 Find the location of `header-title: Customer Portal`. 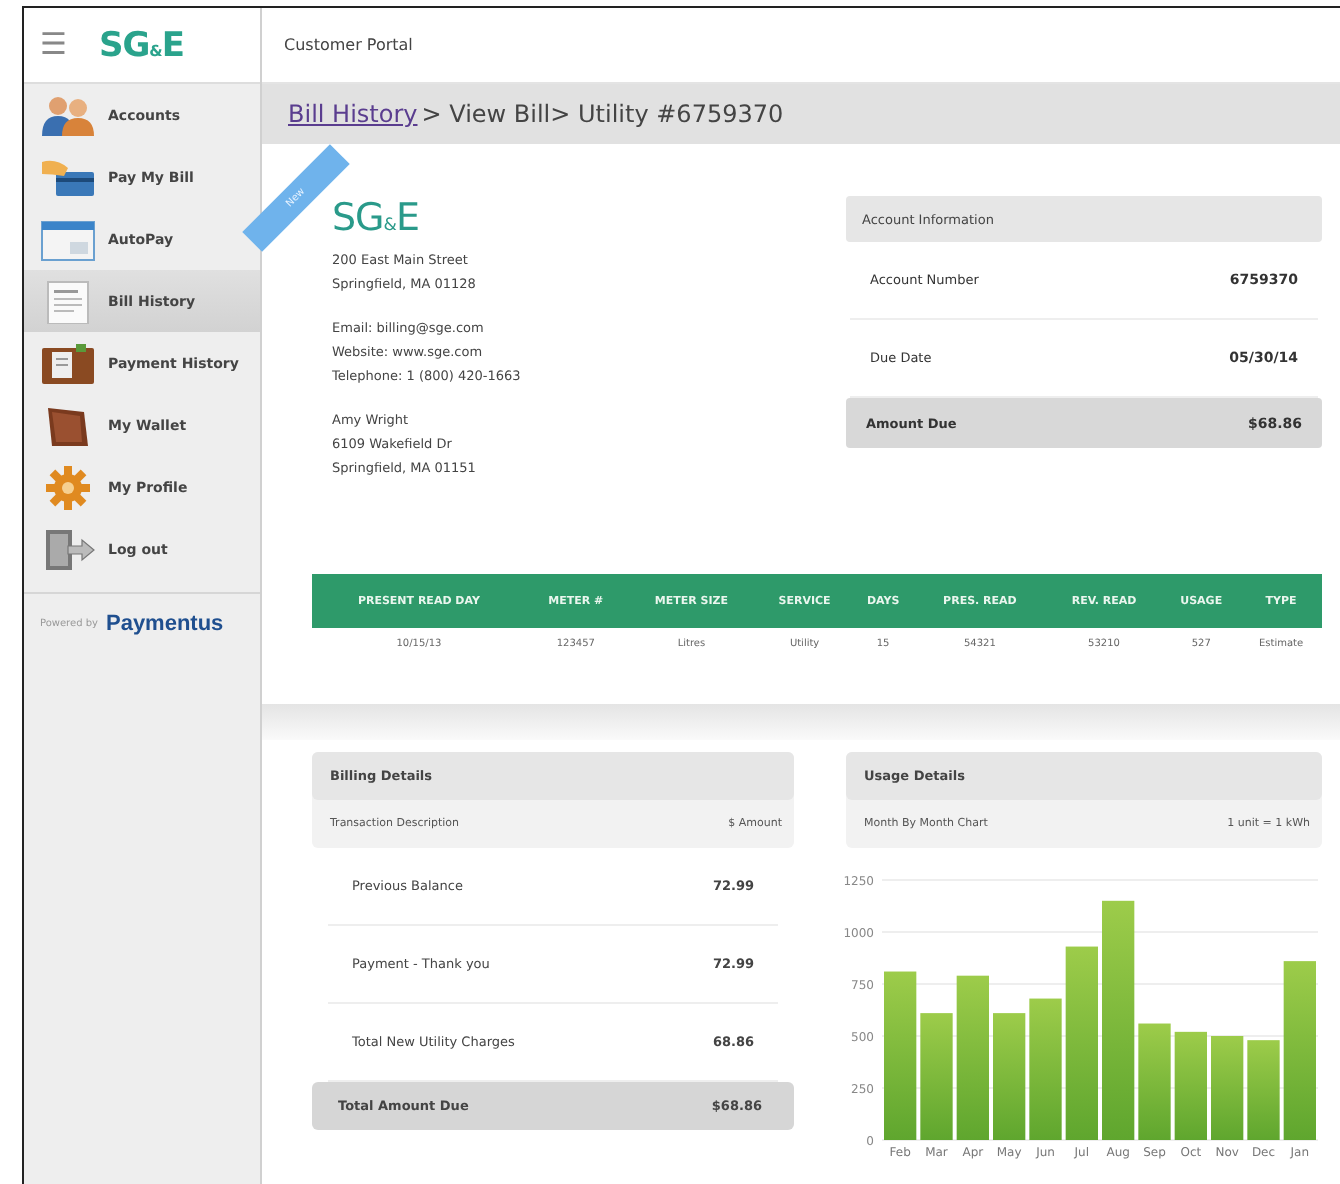

header-title: Customer Portal is located at coordinates (348, 45).